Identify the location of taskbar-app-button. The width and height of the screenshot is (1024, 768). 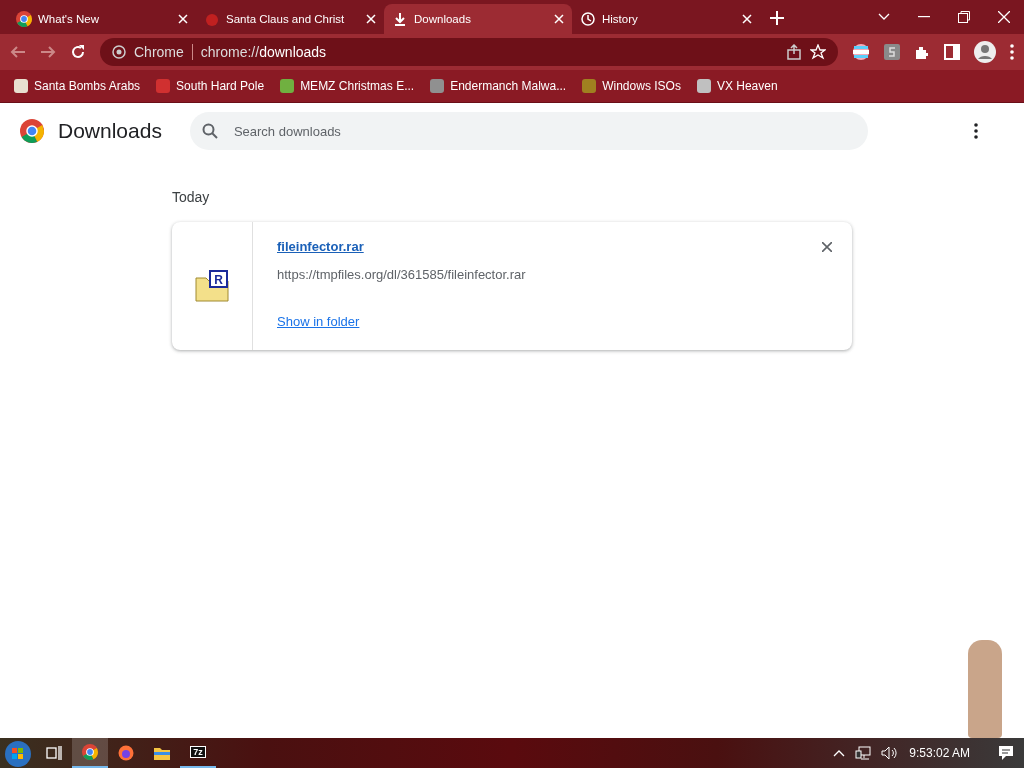
(90, 753).